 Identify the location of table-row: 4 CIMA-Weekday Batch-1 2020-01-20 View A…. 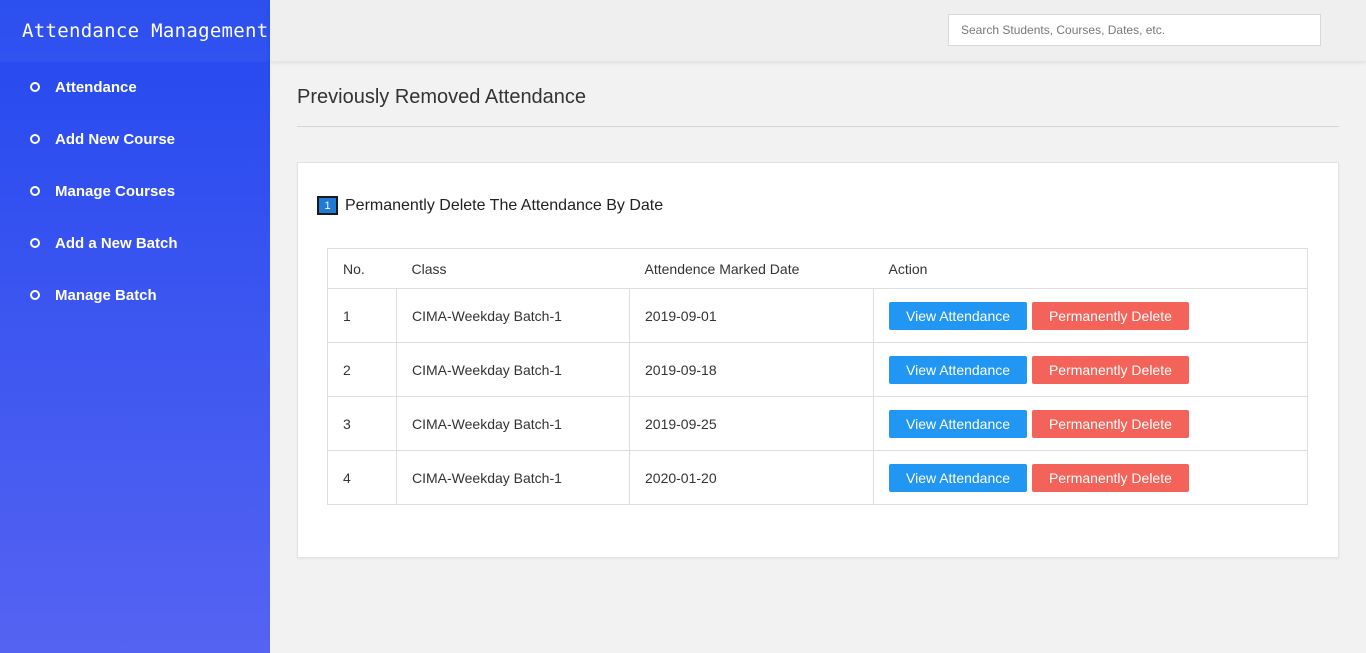
(817, 477).